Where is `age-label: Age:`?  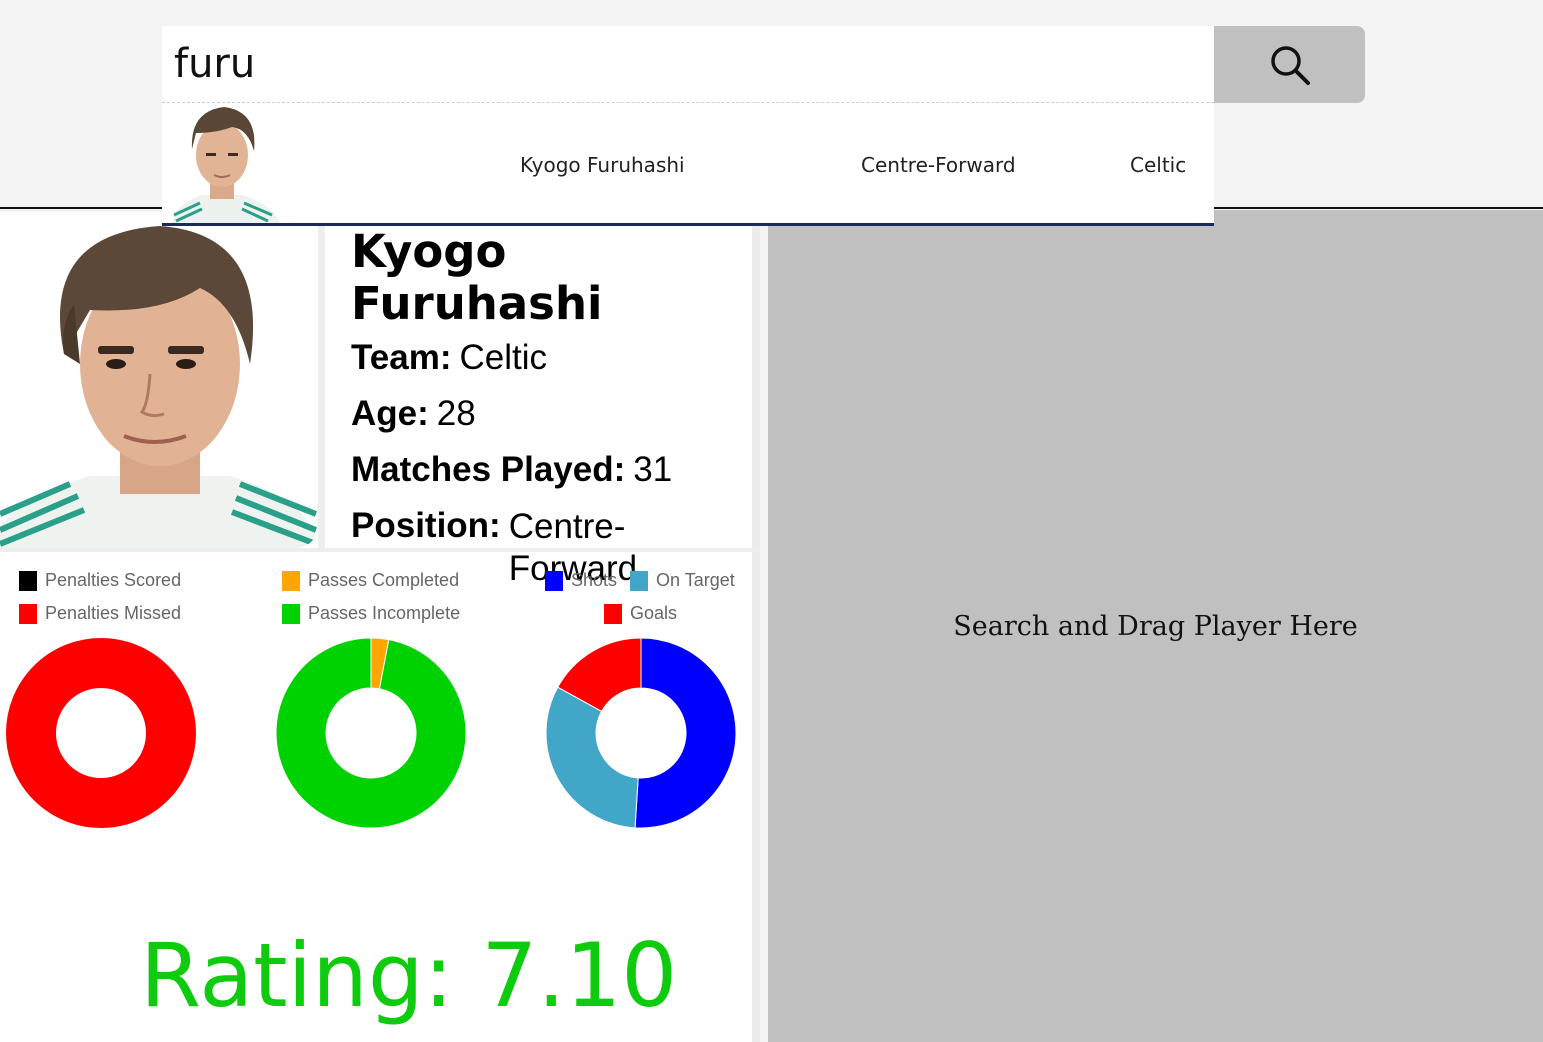 age-label: Age: is located at coordinates (390, 413).